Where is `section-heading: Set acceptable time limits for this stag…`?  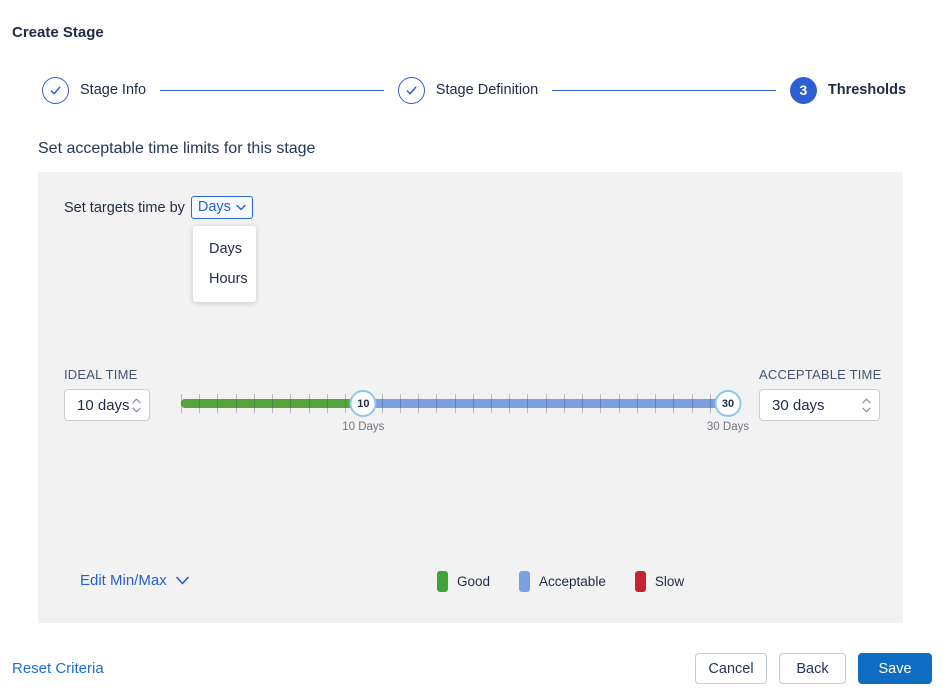
section-heading: Set acceptable time limits for this stag… is located at coordinates (177, 148).